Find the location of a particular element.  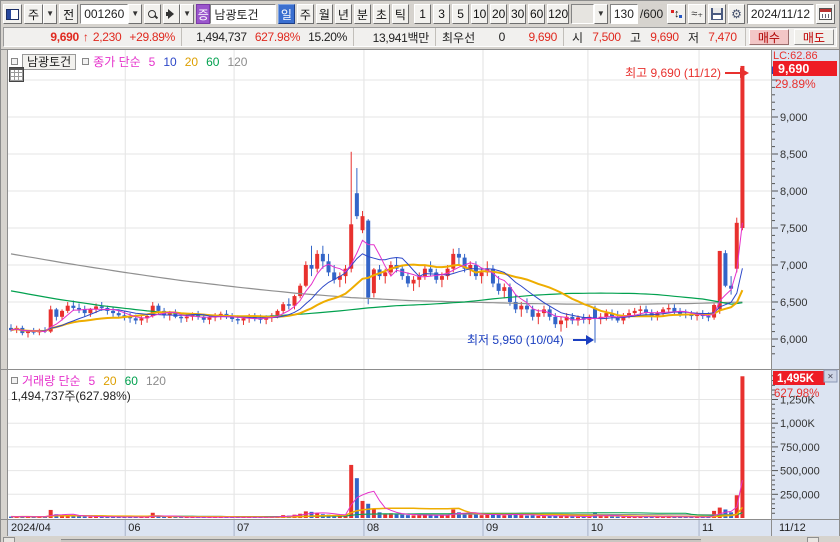

period-tab-주: 주 is located at coordinates (305, 14).